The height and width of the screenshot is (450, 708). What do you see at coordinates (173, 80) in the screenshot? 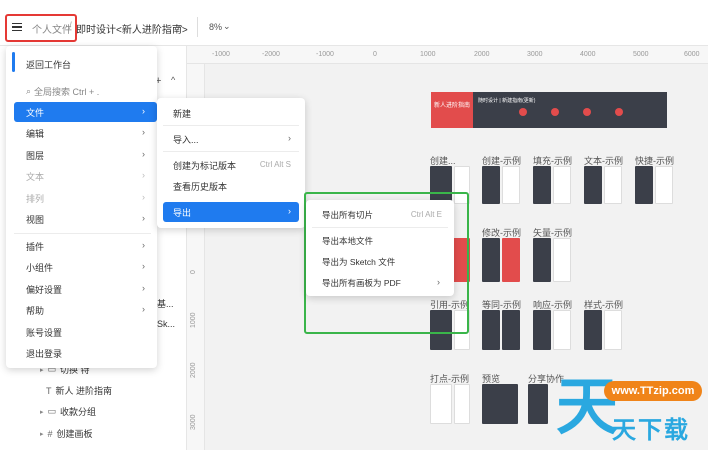
I see `chevron-up-icon: ^` at bounding box center [173, 80].